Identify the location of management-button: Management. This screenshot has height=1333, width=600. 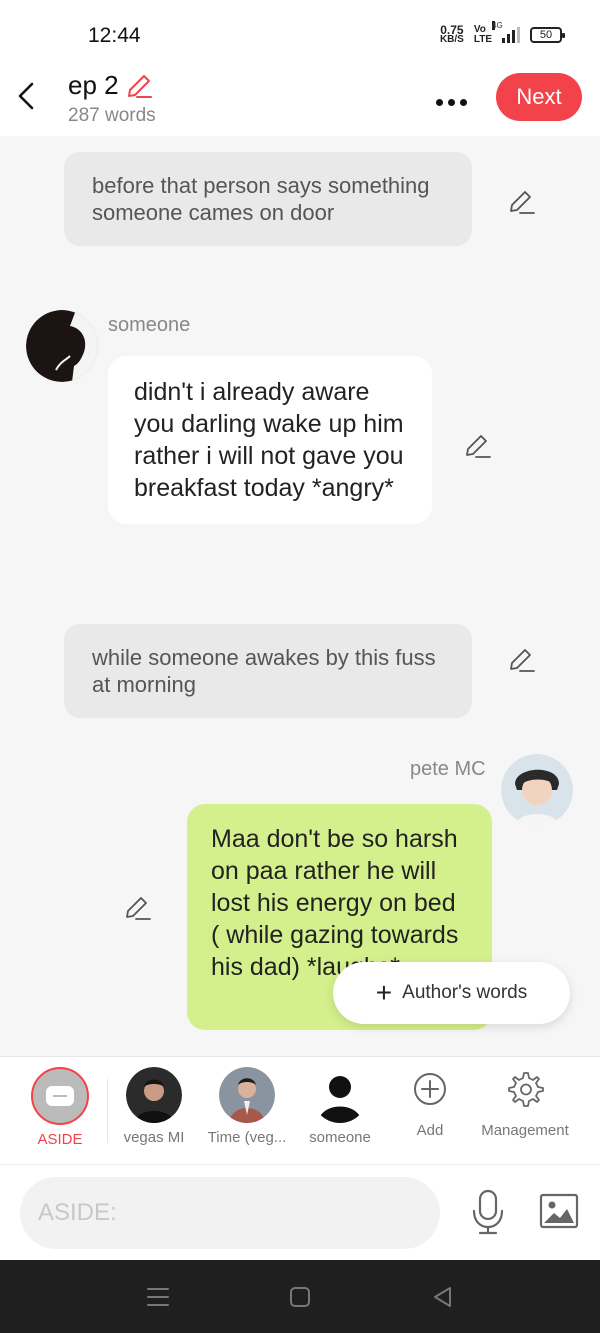
(525, 1103).